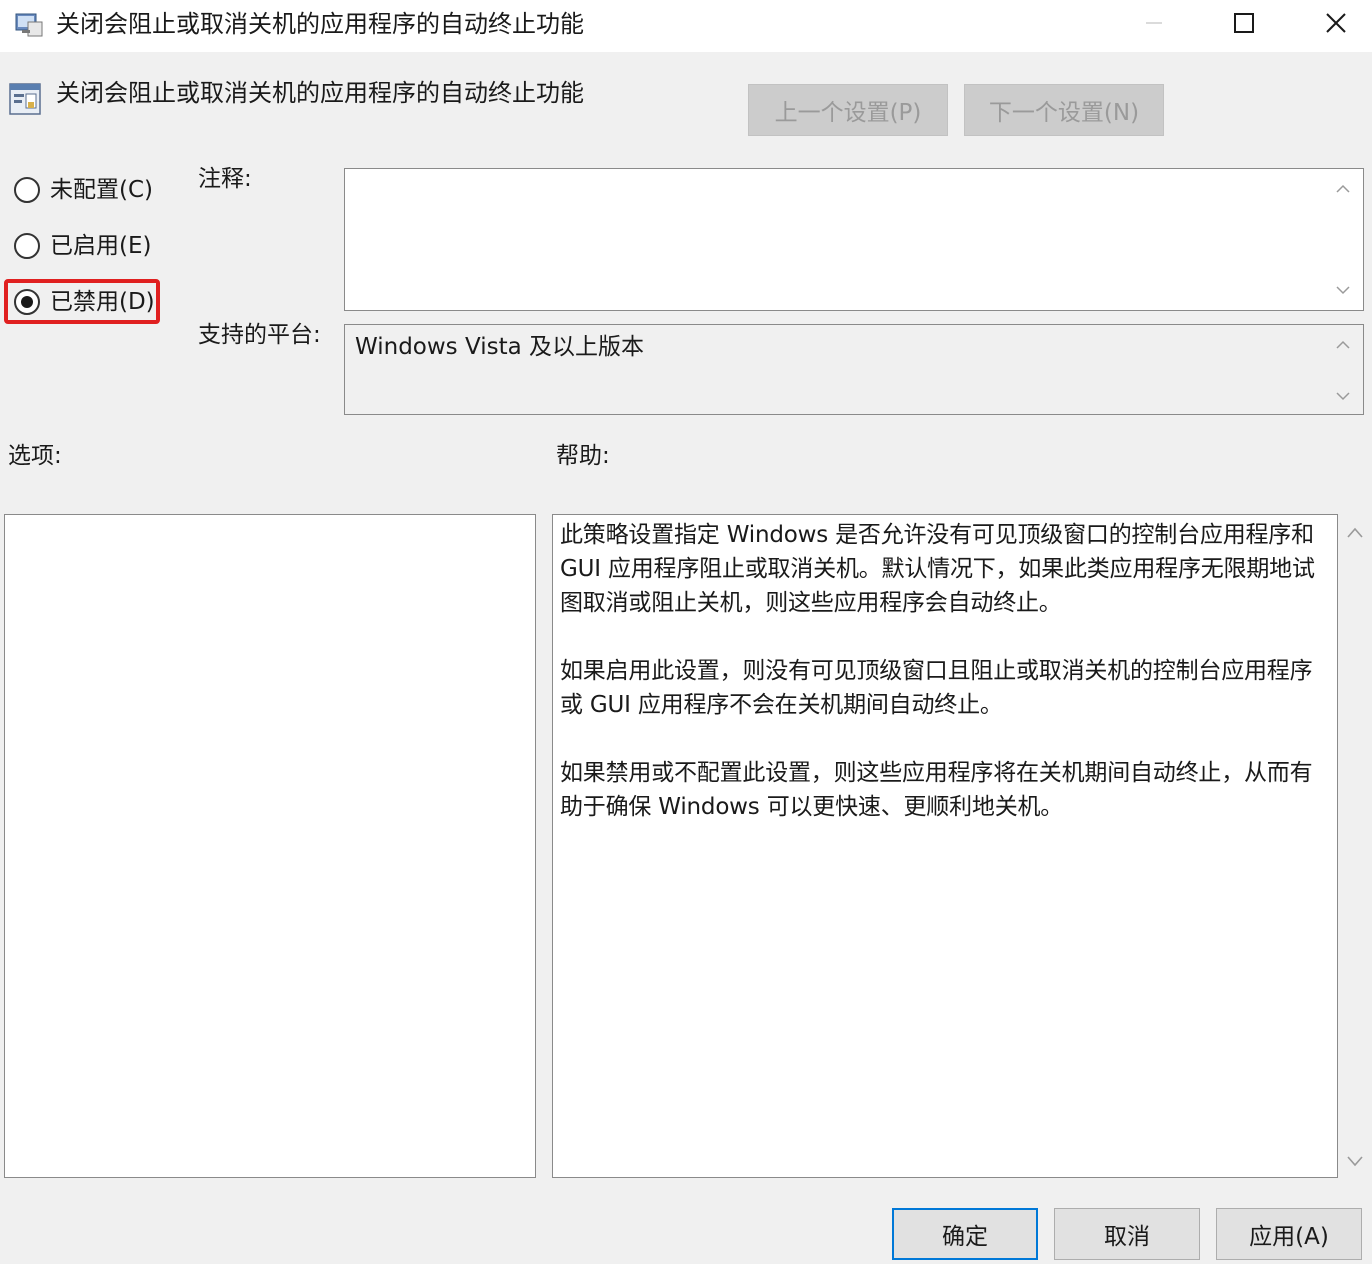 The height and width of the screenshot is (1264, 1372). Describe the element at coordinates (854, 369) in the screenshot. I see `platform-field: Windows Vista 及以上版本` at that location.